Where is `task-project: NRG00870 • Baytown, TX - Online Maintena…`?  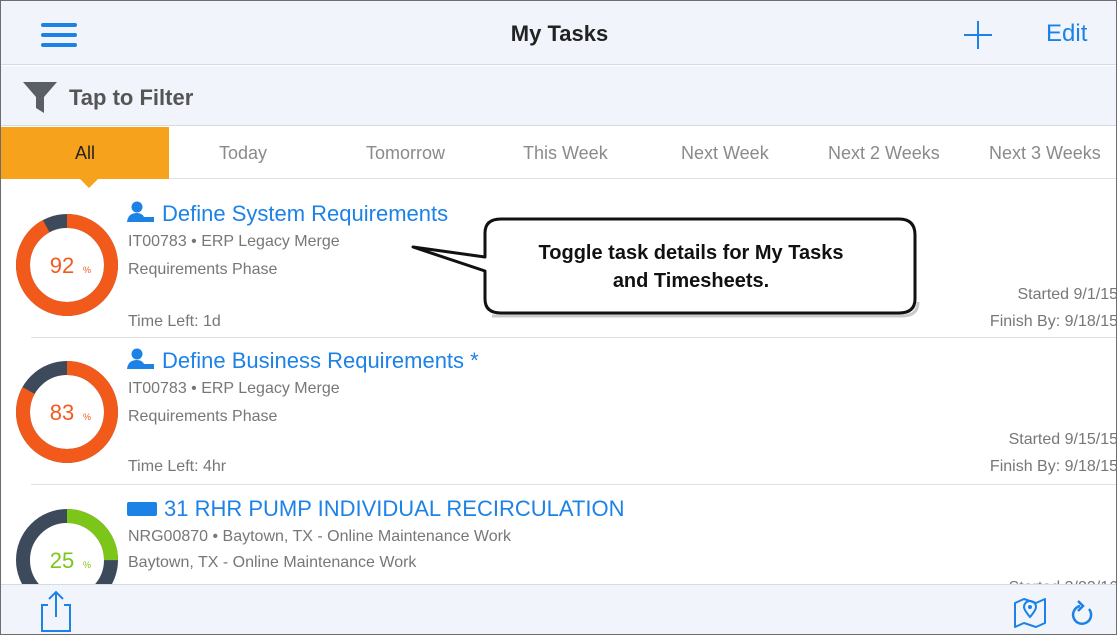 task-project: NRG00870 • Baytown, TX - Online Maintena… is located at coordinates (319, 536).